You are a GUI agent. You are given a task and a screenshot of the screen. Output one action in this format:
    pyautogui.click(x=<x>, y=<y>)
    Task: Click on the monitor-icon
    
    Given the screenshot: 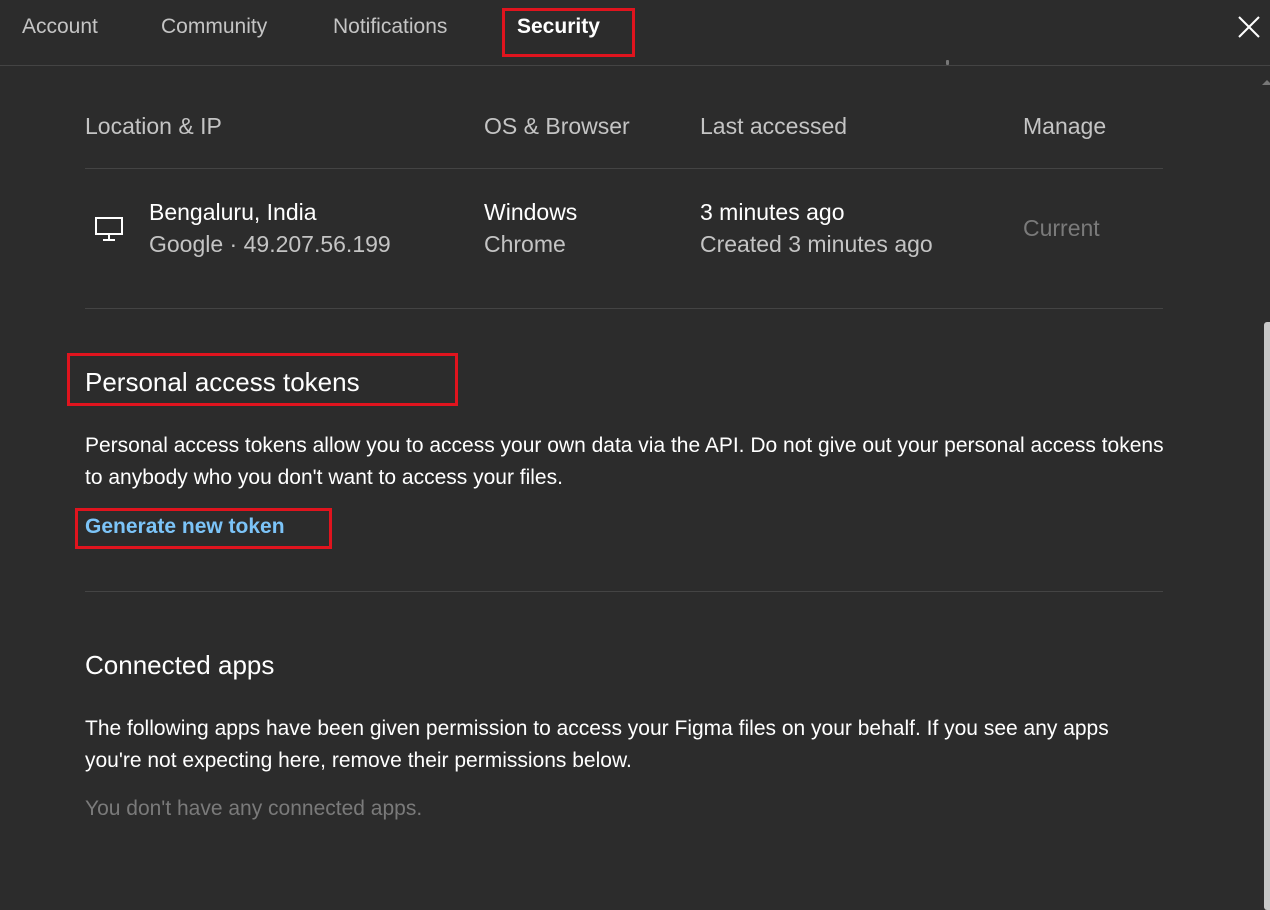 What is the action you would take?
    pyautogui.click(x=109, y=229)
    